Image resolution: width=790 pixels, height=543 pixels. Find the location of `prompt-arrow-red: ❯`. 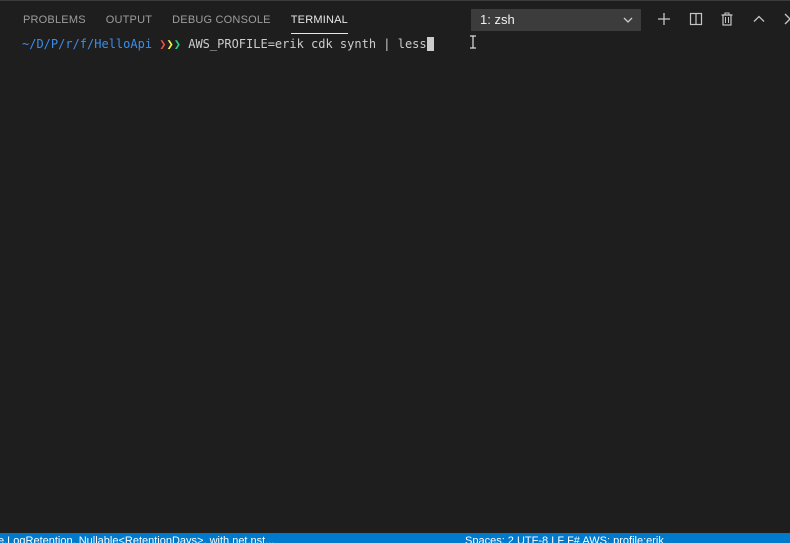

prompt-arrow-red: ❯ is located at coordinates (163, 44).